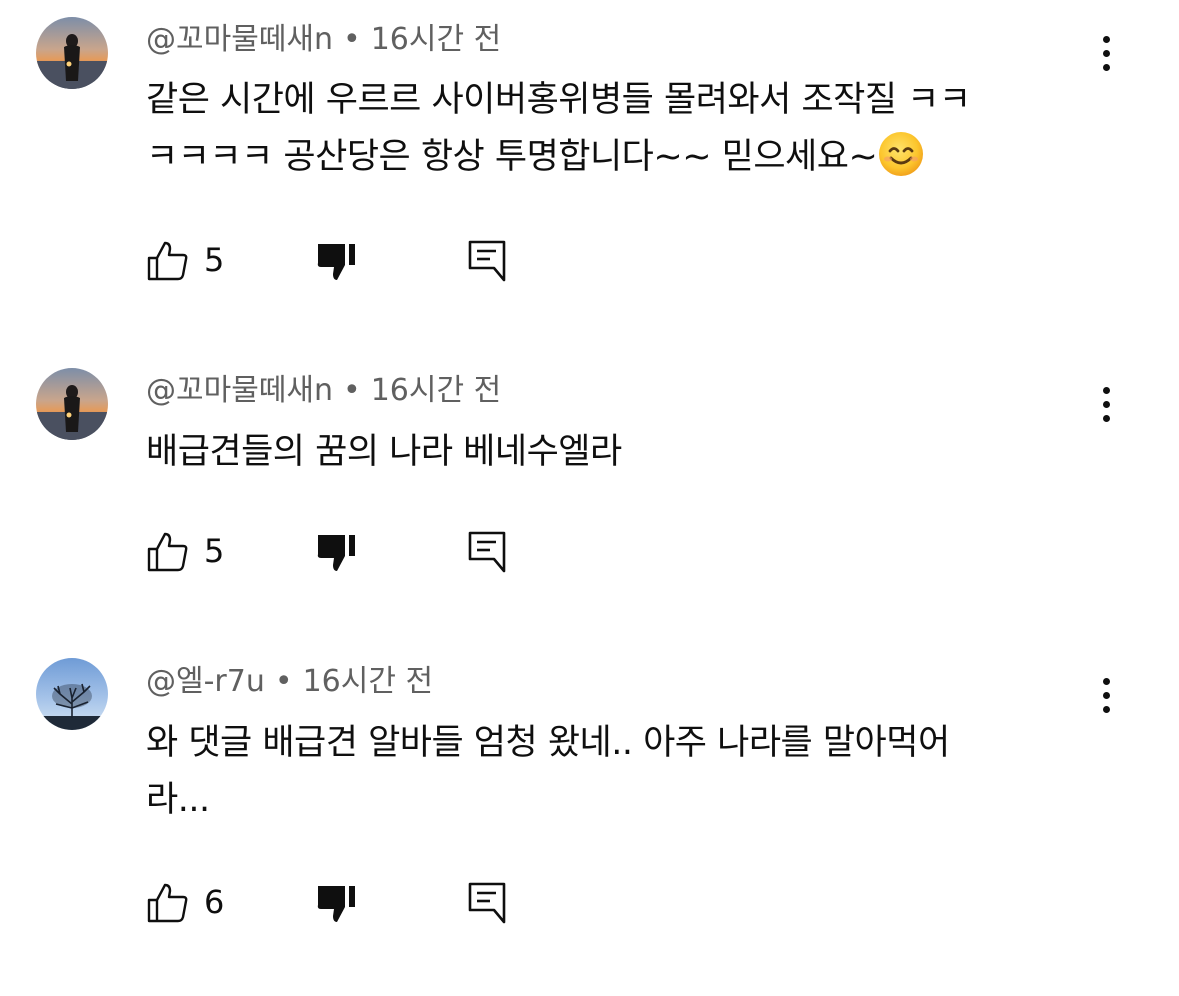 The image size is (1179, 996). I want to click on comment-text: 배급견들의 꿈의 나라 베네수엘라, so click(621, 452).